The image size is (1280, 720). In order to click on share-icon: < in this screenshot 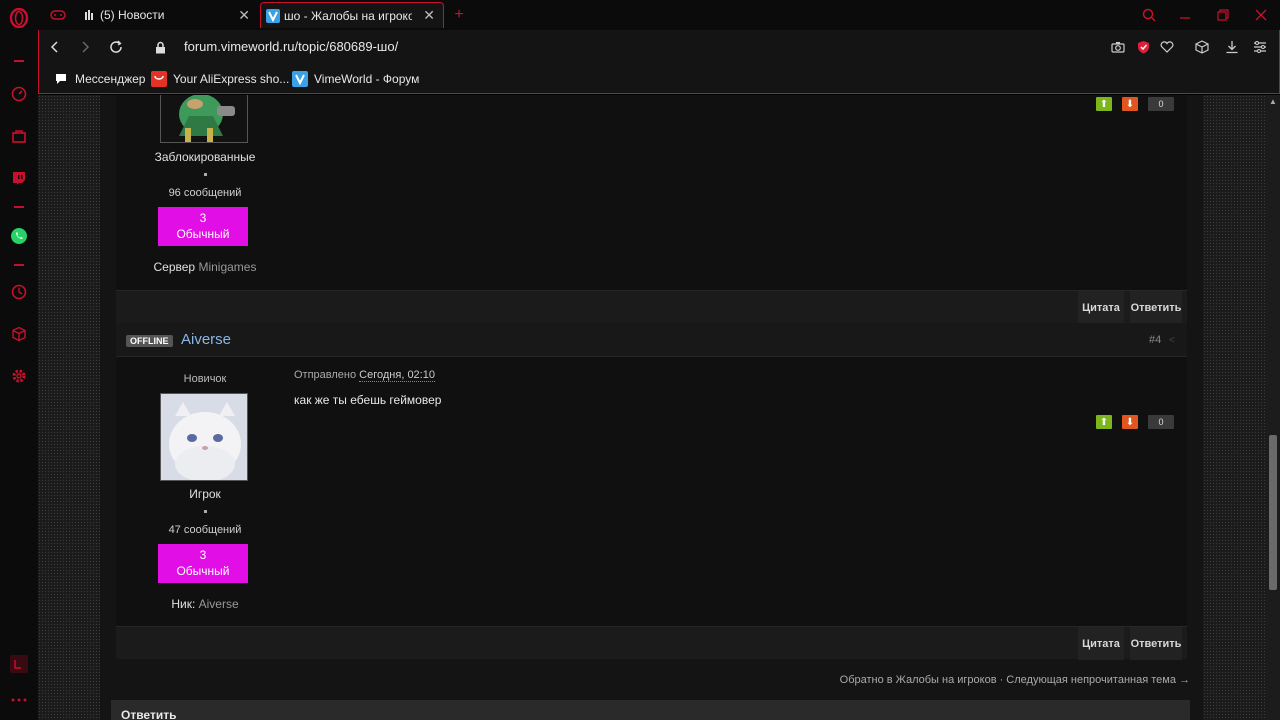, I will do `click(1172, 340)`.